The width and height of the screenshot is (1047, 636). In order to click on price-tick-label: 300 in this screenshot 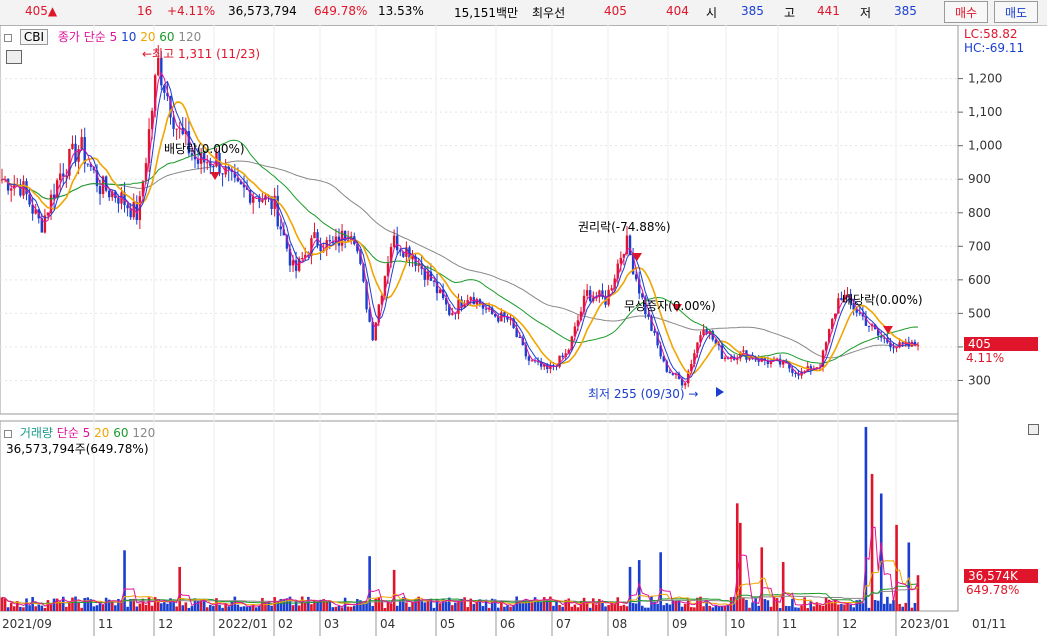, I will do `click(979, 380)`.